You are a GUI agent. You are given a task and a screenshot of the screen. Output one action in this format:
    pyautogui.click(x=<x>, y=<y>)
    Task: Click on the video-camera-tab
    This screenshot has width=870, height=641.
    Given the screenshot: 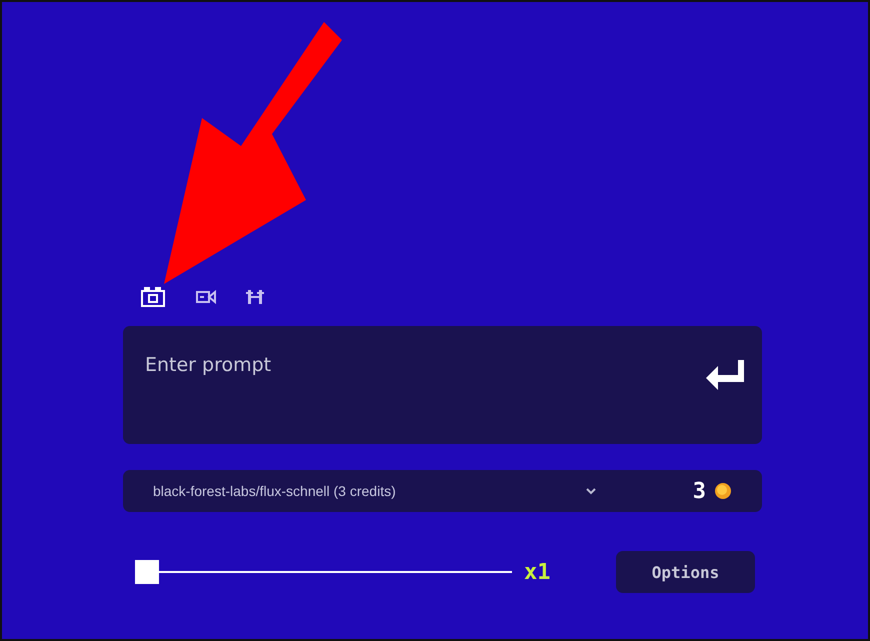 What is the action you would take?
    pyautogui.click(x=206, y=297)
    